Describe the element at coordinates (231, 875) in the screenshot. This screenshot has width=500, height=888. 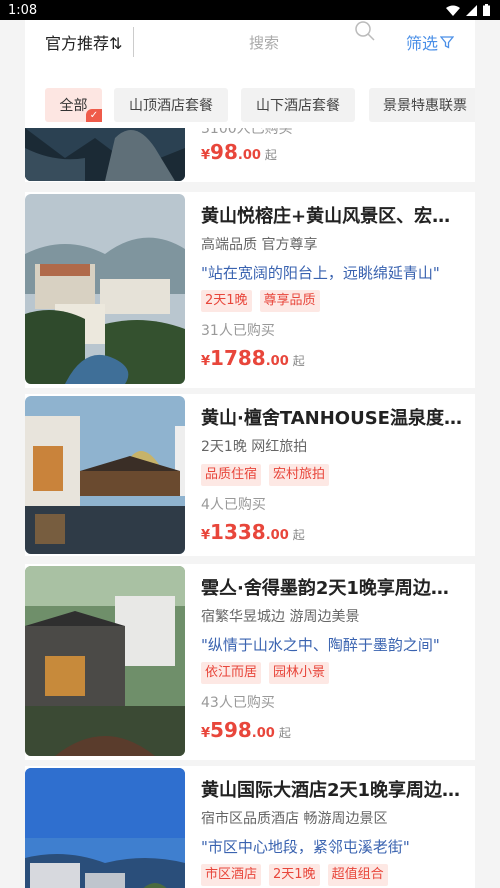
I see `badge: 市区酒店` at that location.